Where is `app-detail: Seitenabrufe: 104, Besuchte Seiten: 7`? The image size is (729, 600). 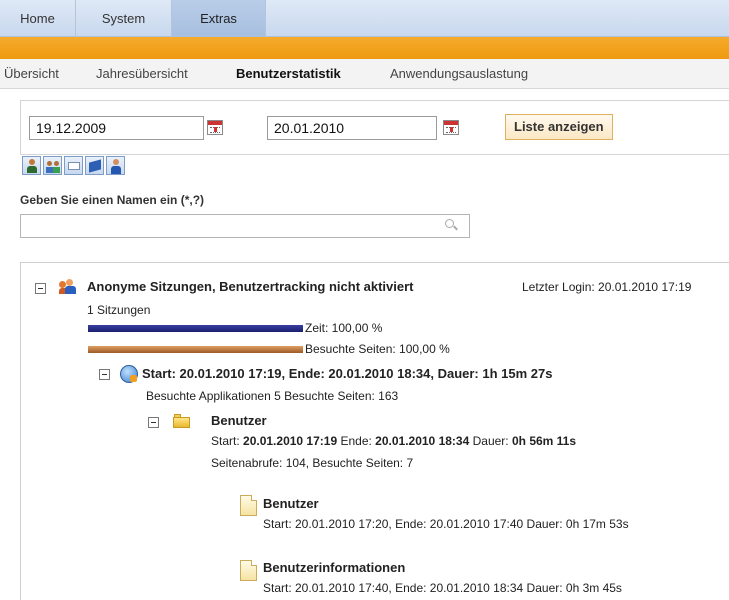 app-detail: Seitenabrufe: 104, Besuchte Seiten: 7 is located at coordinates (312, 463).